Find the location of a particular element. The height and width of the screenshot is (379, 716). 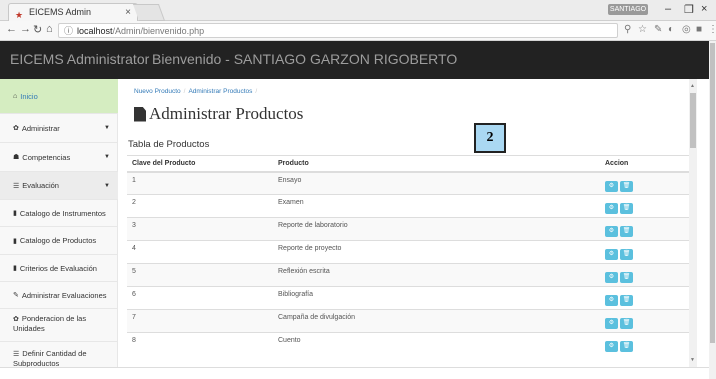

breadcrumb-administrar-productos: Administrar Productos is located at coordinates (220, 91).